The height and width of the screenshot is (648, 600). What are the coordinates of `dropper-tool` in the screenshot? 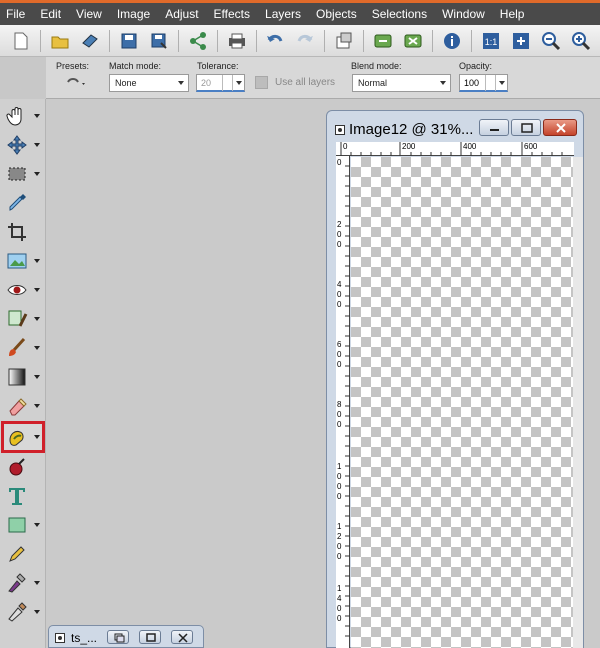 It's located at (23, 203).